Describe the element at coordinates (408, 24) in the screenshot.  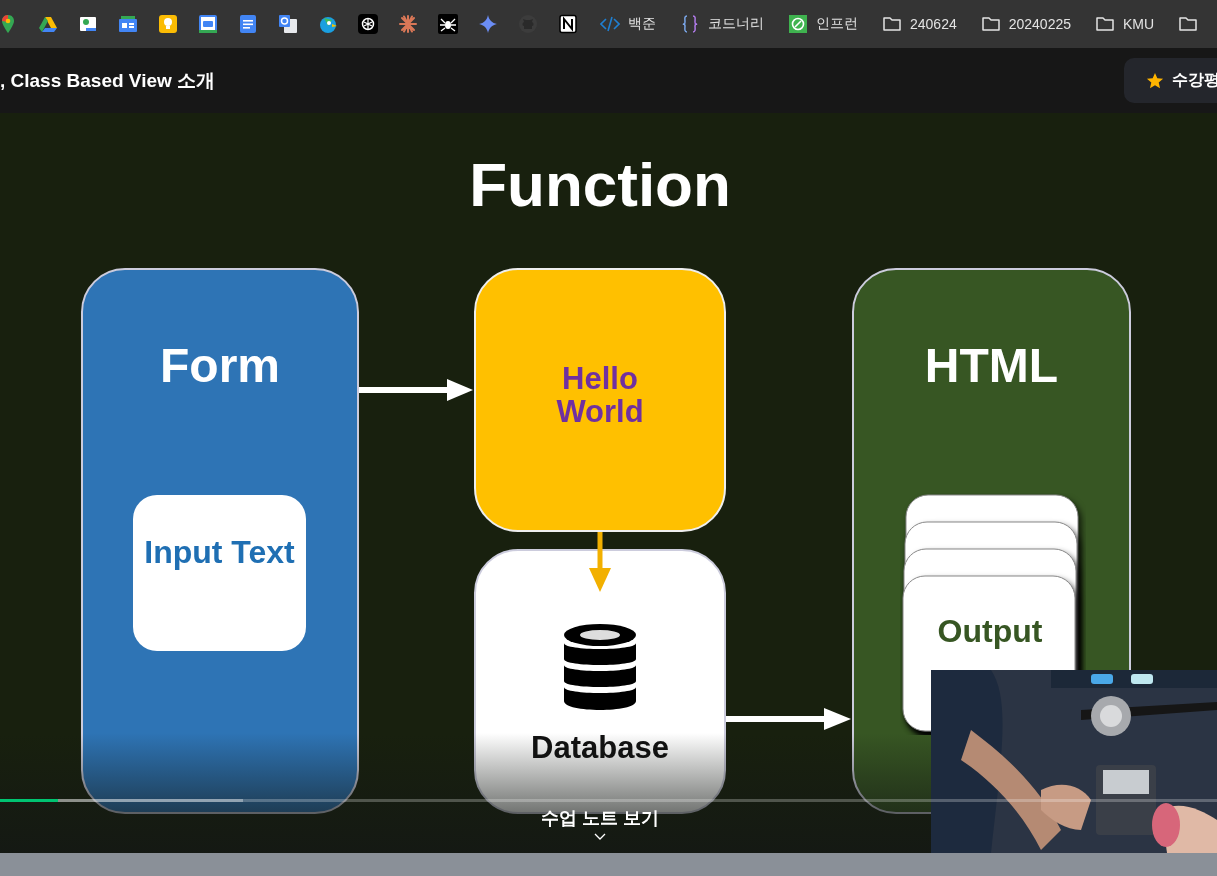
I see `asterisk-icon` at that location.